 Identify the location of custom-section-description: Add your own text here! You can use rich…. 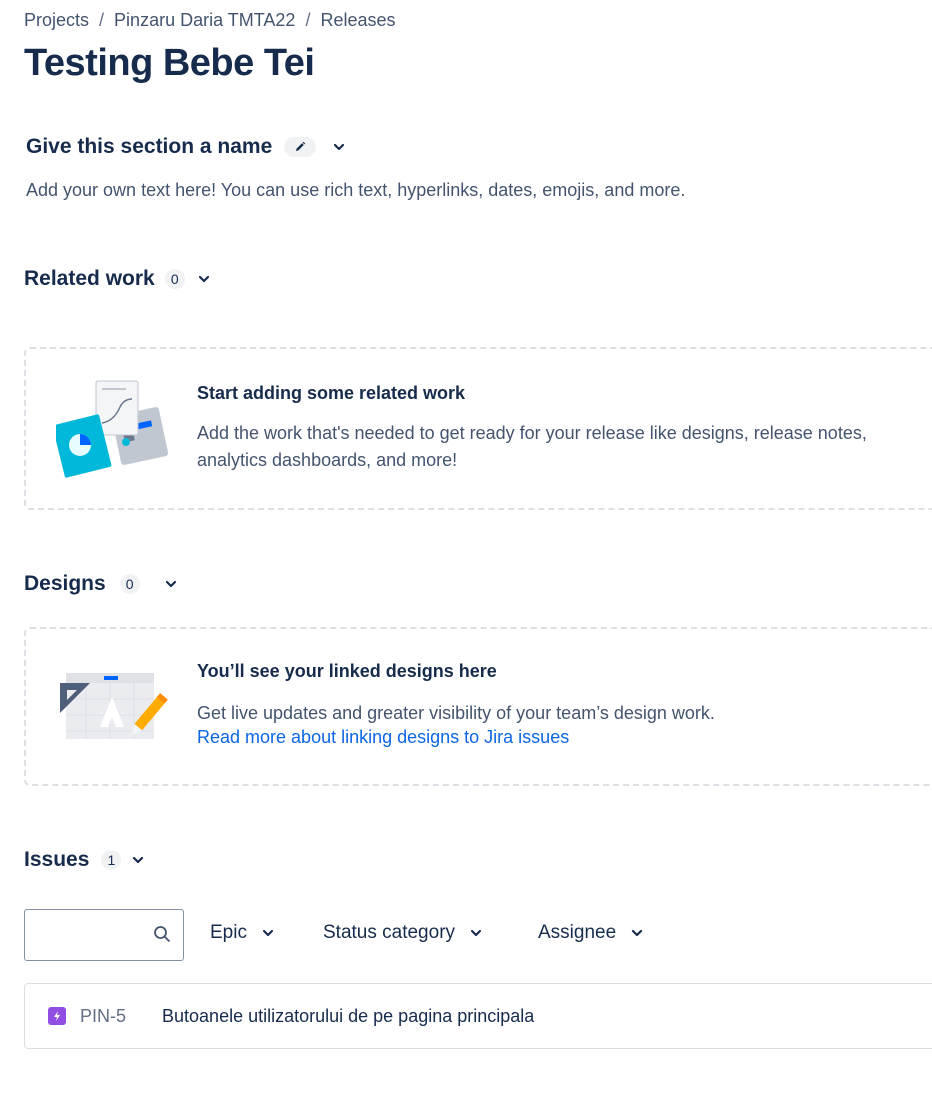
(355, 190).